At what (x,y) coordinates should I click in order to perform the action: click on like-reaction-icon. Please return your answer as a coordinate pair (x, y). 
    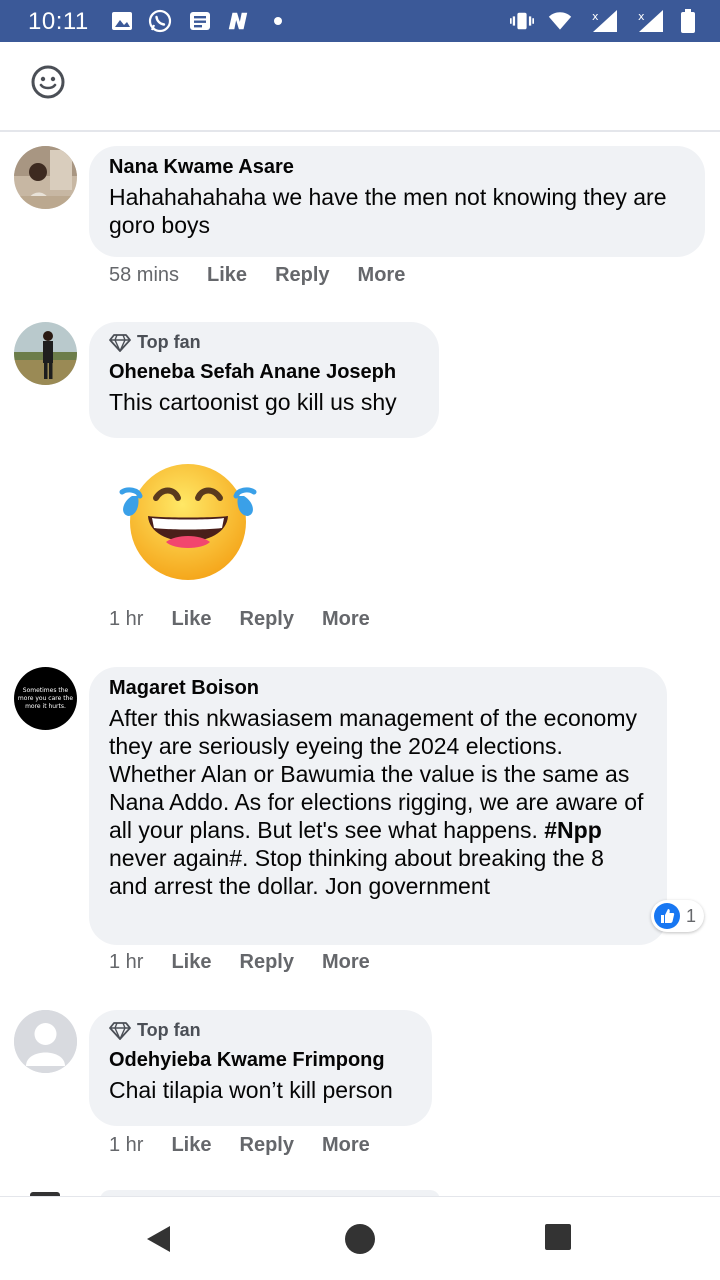
    Looking at the image, I should click on (667, 916).